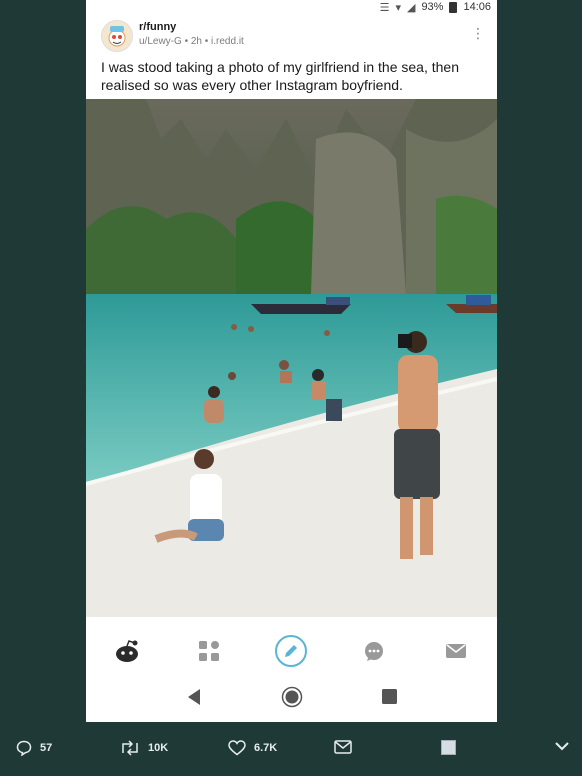 The height and width of the screenshot is (776, 582). Describe the element at coordinates (144, 748) in the screenshot. I see `retweet-action: 10K` at that location.